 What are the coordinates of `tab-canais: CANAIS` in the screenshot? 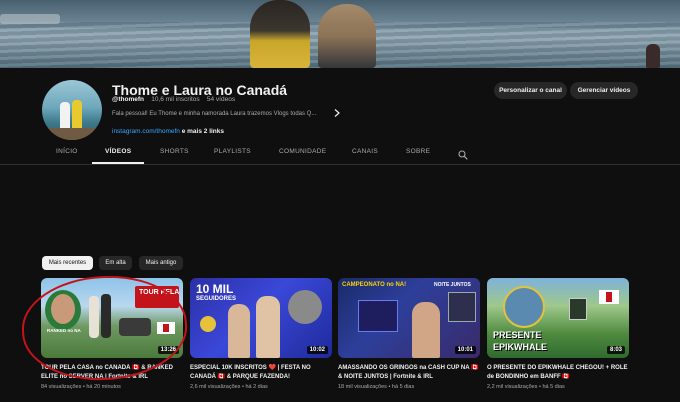 It's located at (365, 151).